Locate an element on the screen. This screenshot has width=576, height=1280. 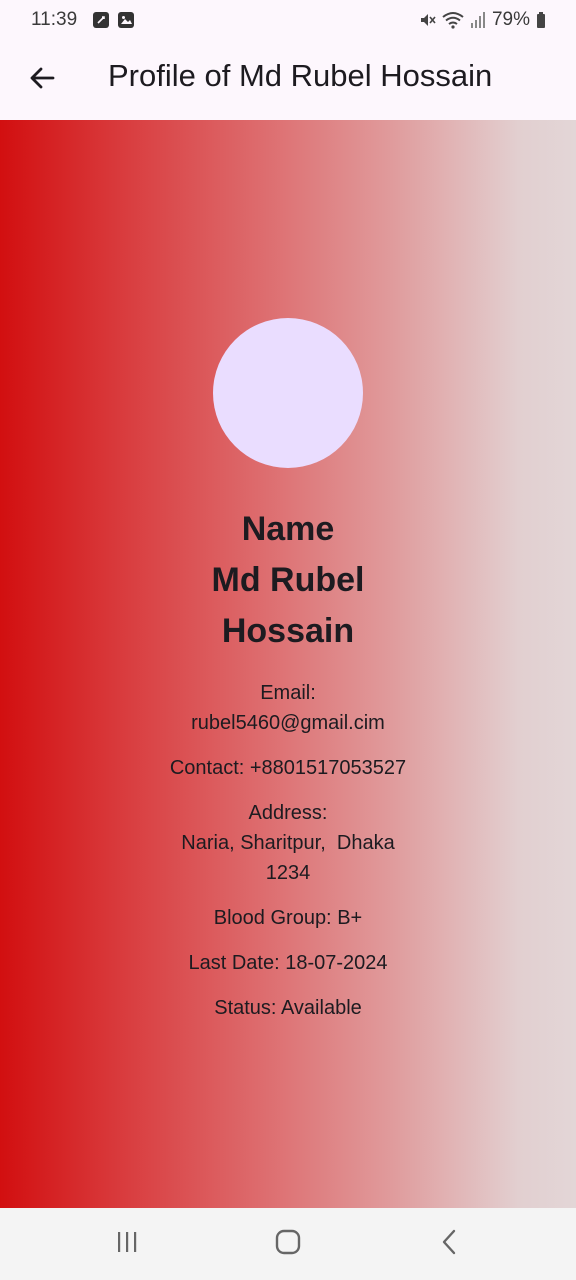
battery-icon is located at coordinates (541, 20).